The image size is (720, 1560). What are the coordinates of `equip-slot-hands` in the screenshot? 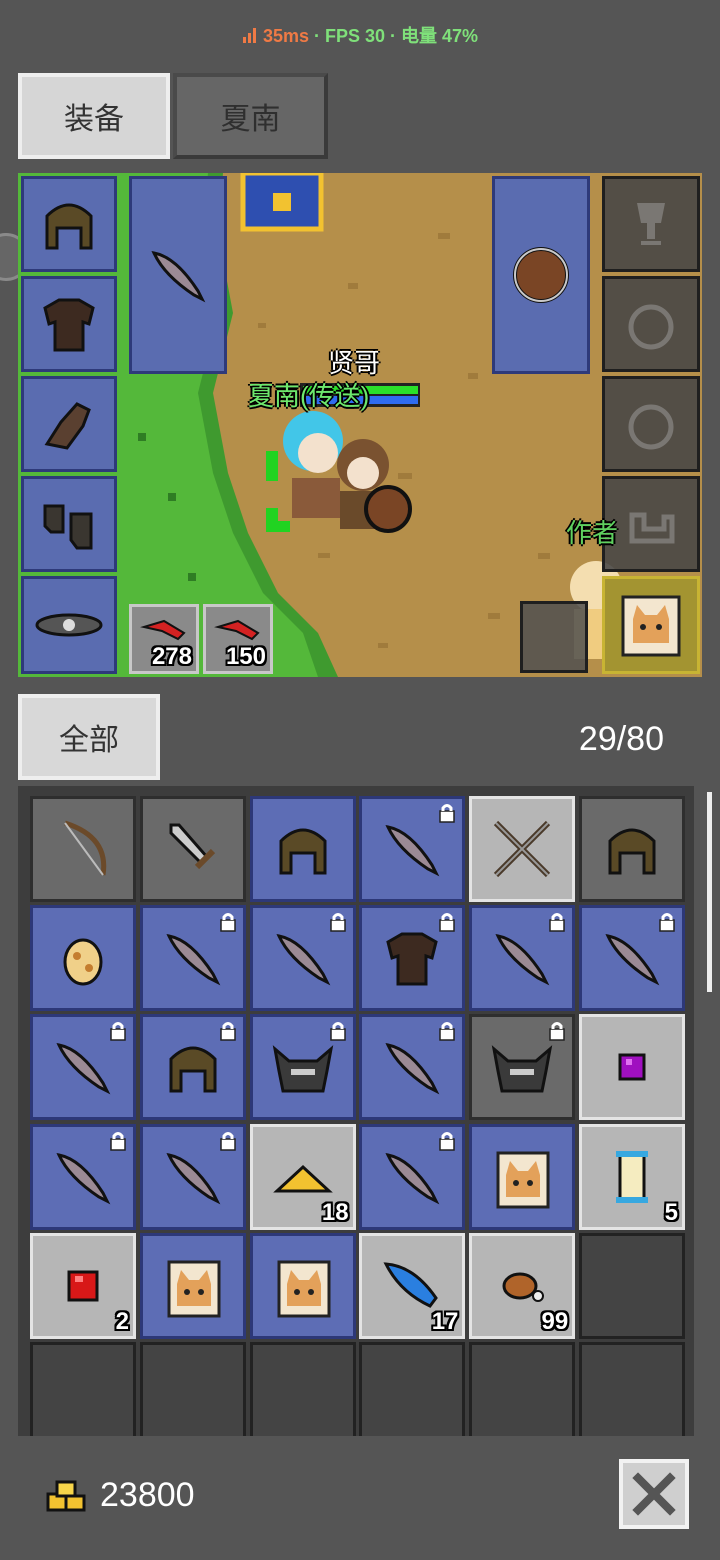 It's located at (69, 424).